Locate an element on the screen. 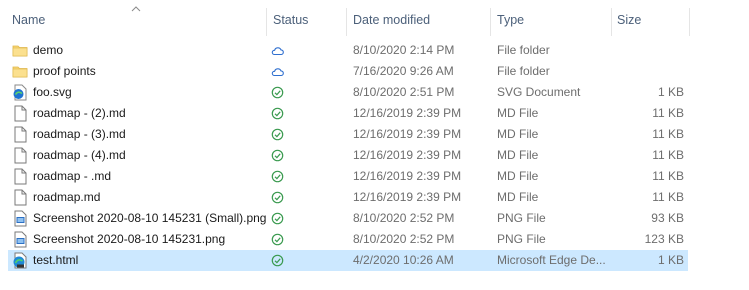  file-name: roadmap.md is located at coordinates (67, 197).